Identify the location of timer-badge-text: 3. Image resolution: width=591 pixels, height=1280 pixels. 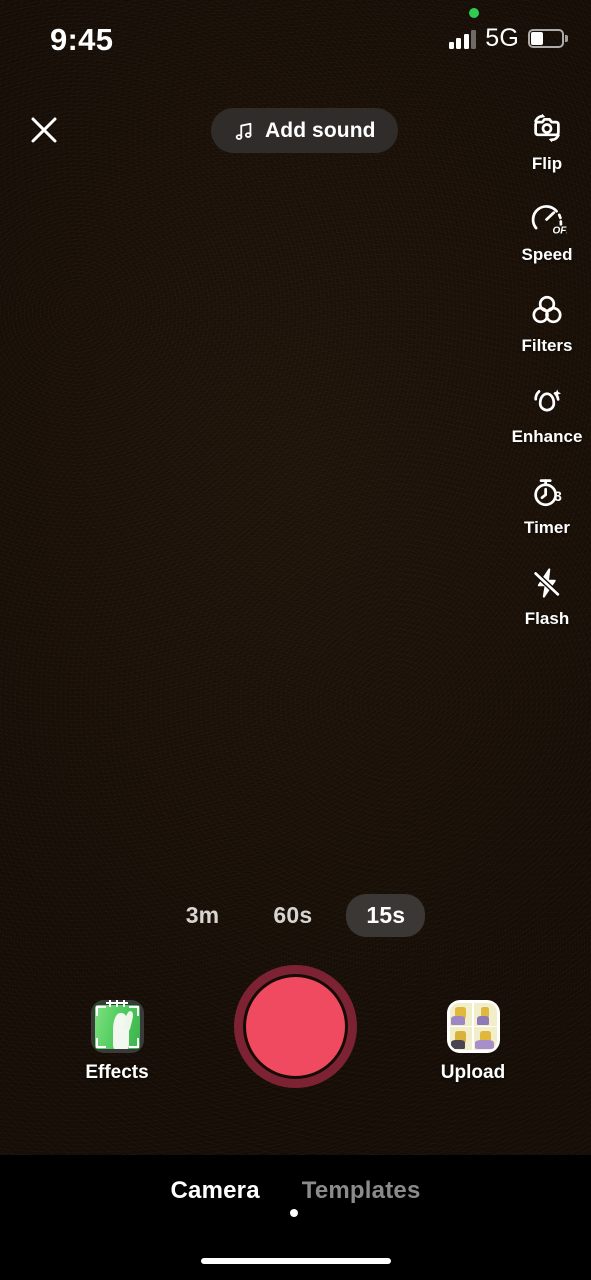
(558, 496).